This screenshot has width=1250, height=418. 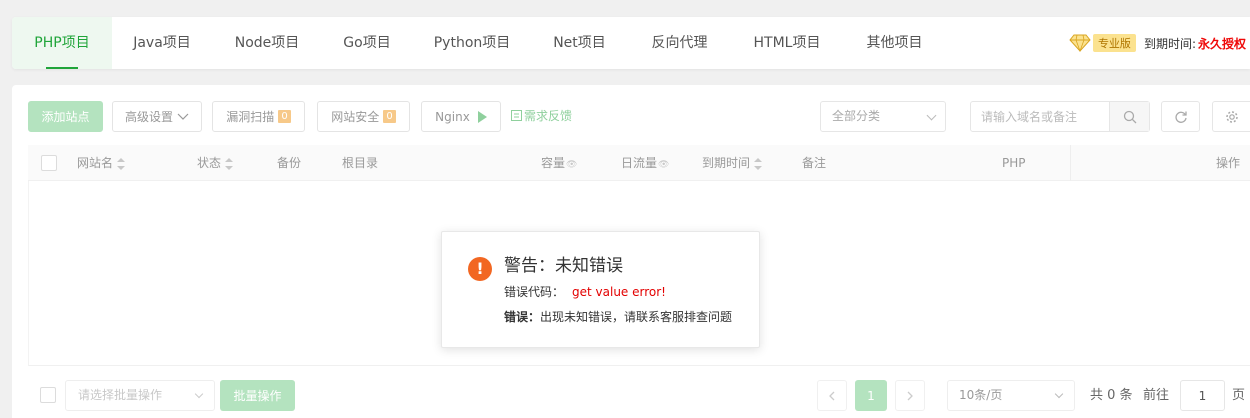 I want to click on nginx-button: Nginx, so click(x=461, y=116).